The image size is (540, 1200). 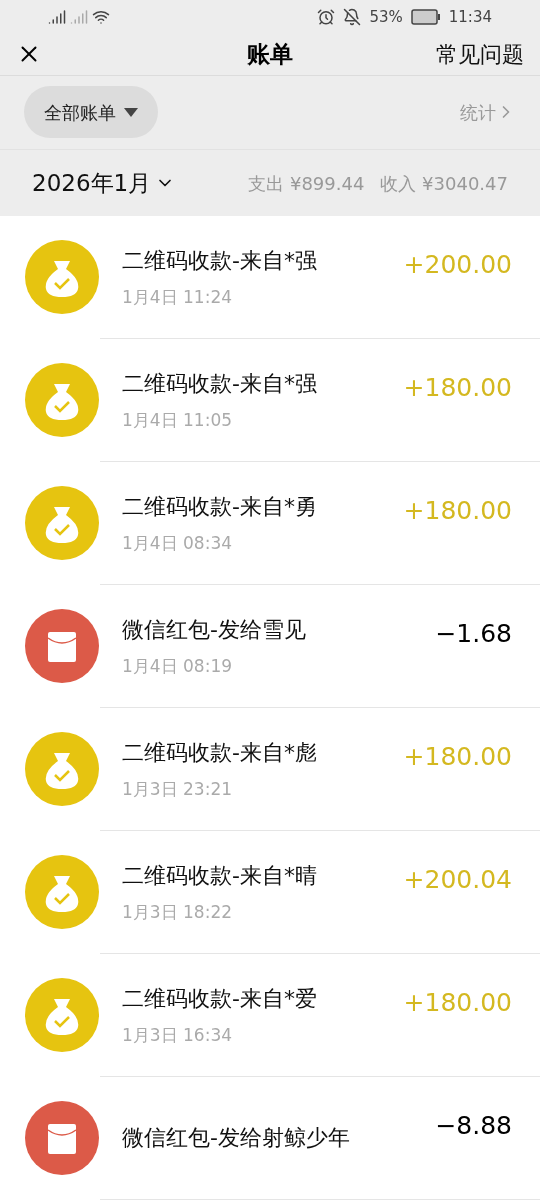 I want to click on transaction-time: 1月4日 08:19, so click(x=178, y=666).